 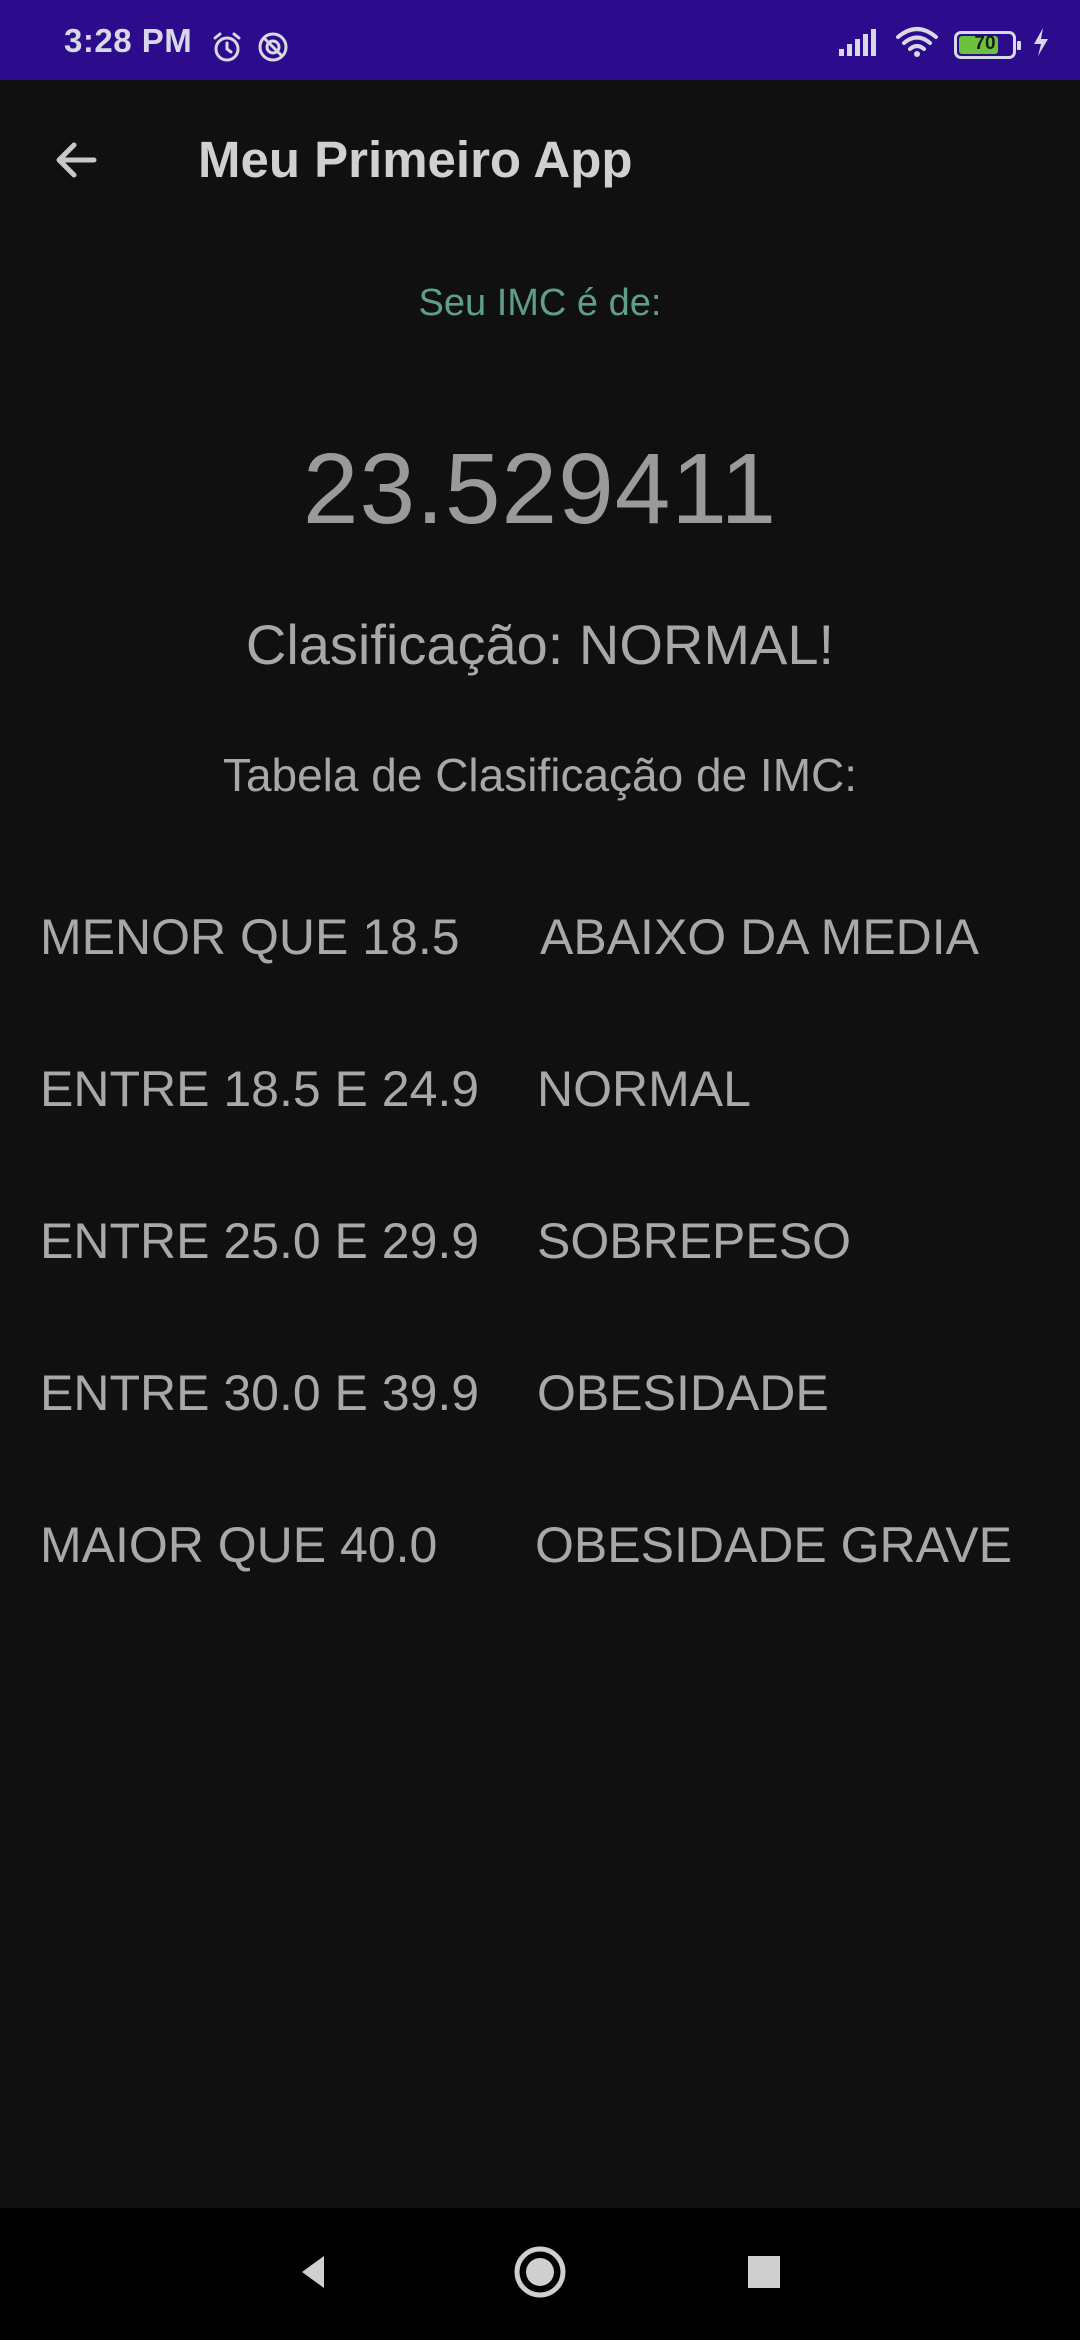 I want to click on charging-icon, so click(x=1041, y=44).